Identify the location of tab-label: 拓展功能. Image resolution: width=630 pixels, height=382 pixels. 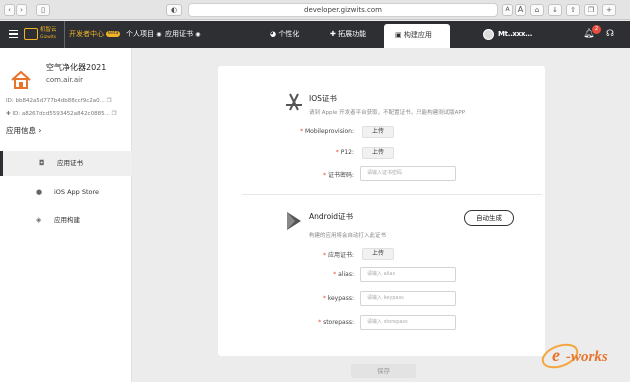
(352, 34).